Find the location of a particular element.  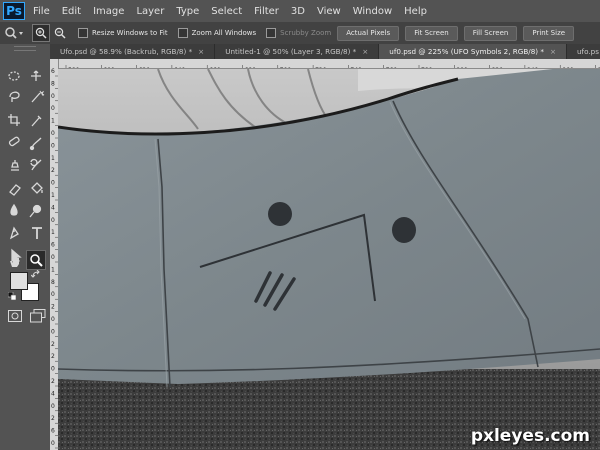

vertical-ruler-ticks: 6 8 0 0 1 0 0 1 2 0 1 4 0 1 6 0 1 8 0 2 0 0 2 2 0 2 4 0 2 6 0 is located at coordinates (54, 258).